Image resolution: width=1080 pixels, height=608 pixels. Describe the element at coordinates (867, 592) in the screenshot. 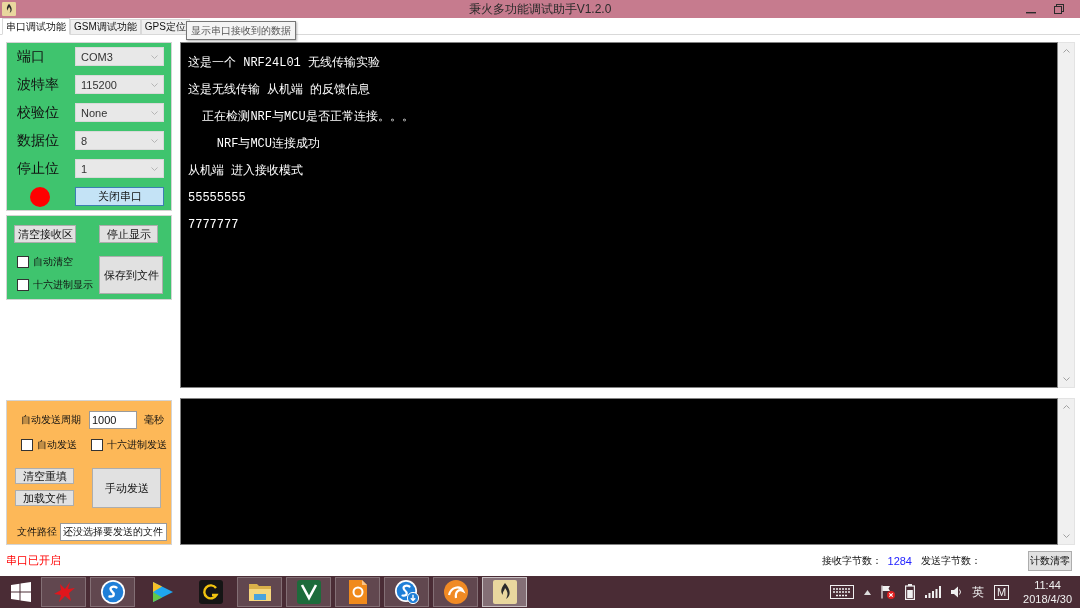

I see `caret-up-icon` at that location.